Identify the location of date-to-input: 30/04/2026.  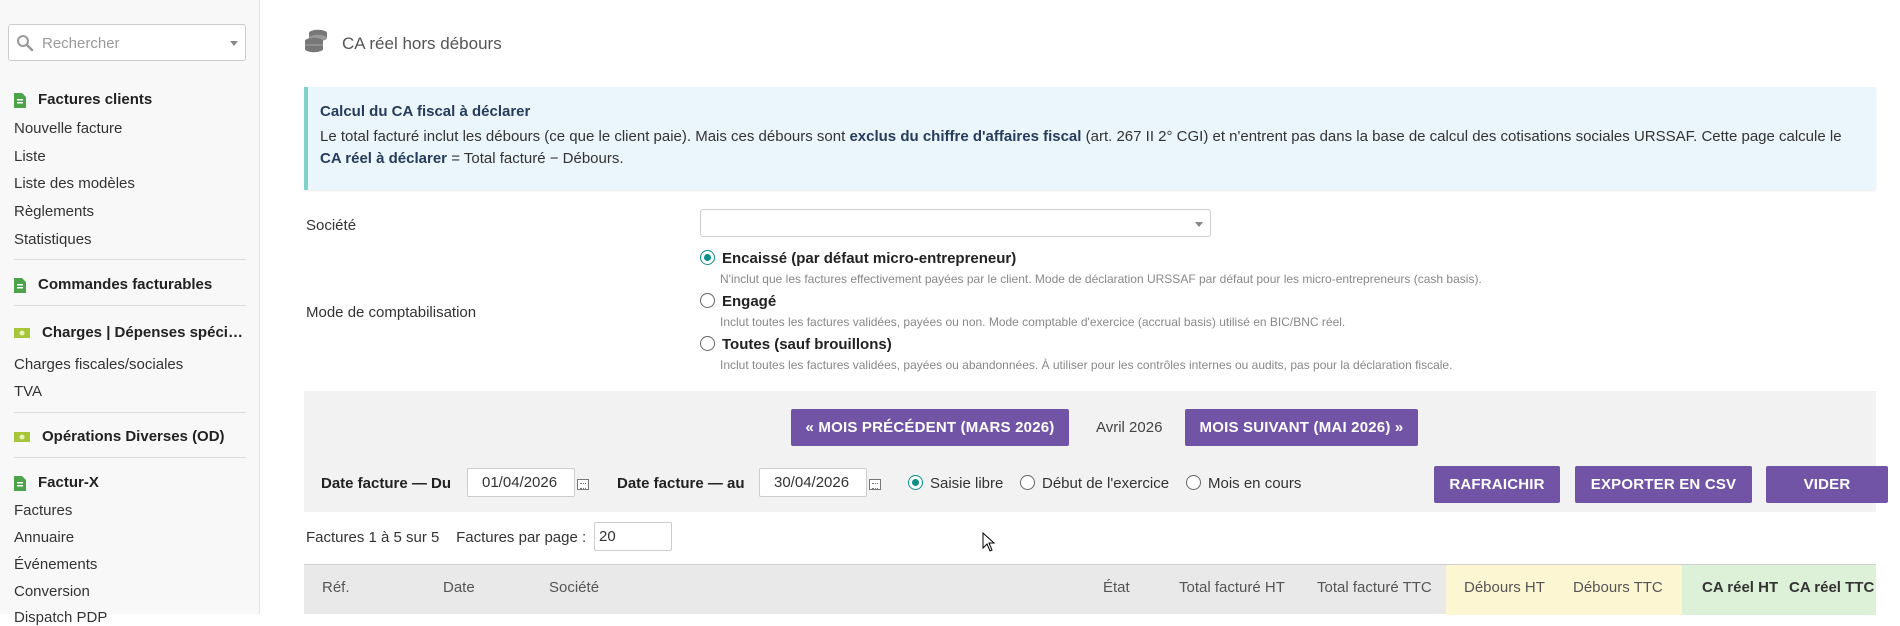
(813, 482).